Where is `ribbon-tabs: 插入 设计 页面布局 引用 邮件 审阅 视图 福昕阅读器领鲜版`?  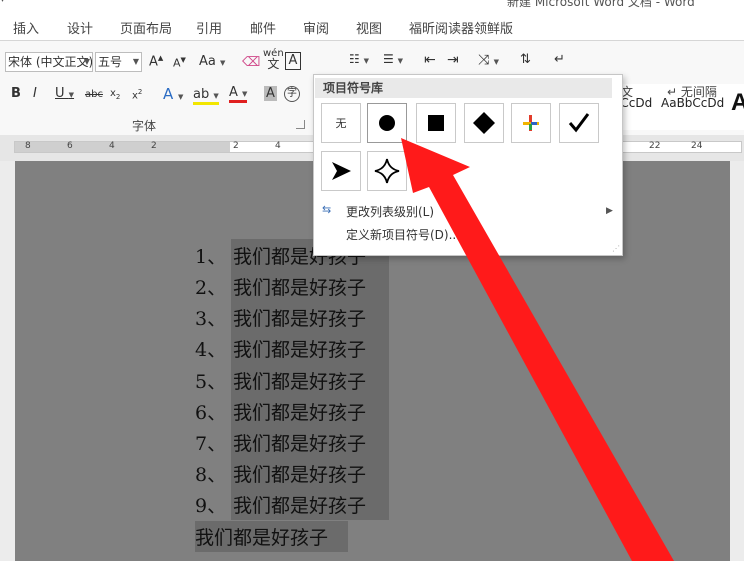 ribbon-tabs: 插入 设计 页面布局 引用 邮件 审阅 视图 福昕阅读器领鲜版 is located at coordinates (372, 25).